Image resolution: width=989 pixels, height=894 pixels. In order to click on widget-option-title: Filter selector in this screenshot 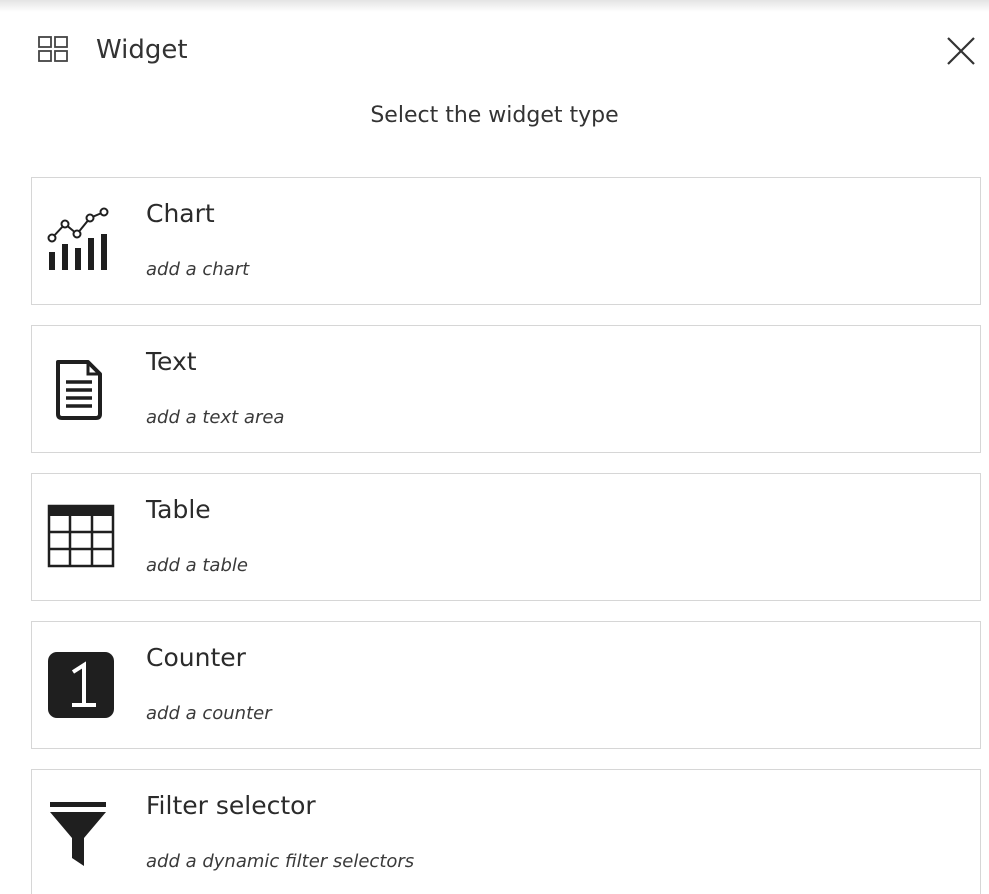, I will do `click(231, 805)`.